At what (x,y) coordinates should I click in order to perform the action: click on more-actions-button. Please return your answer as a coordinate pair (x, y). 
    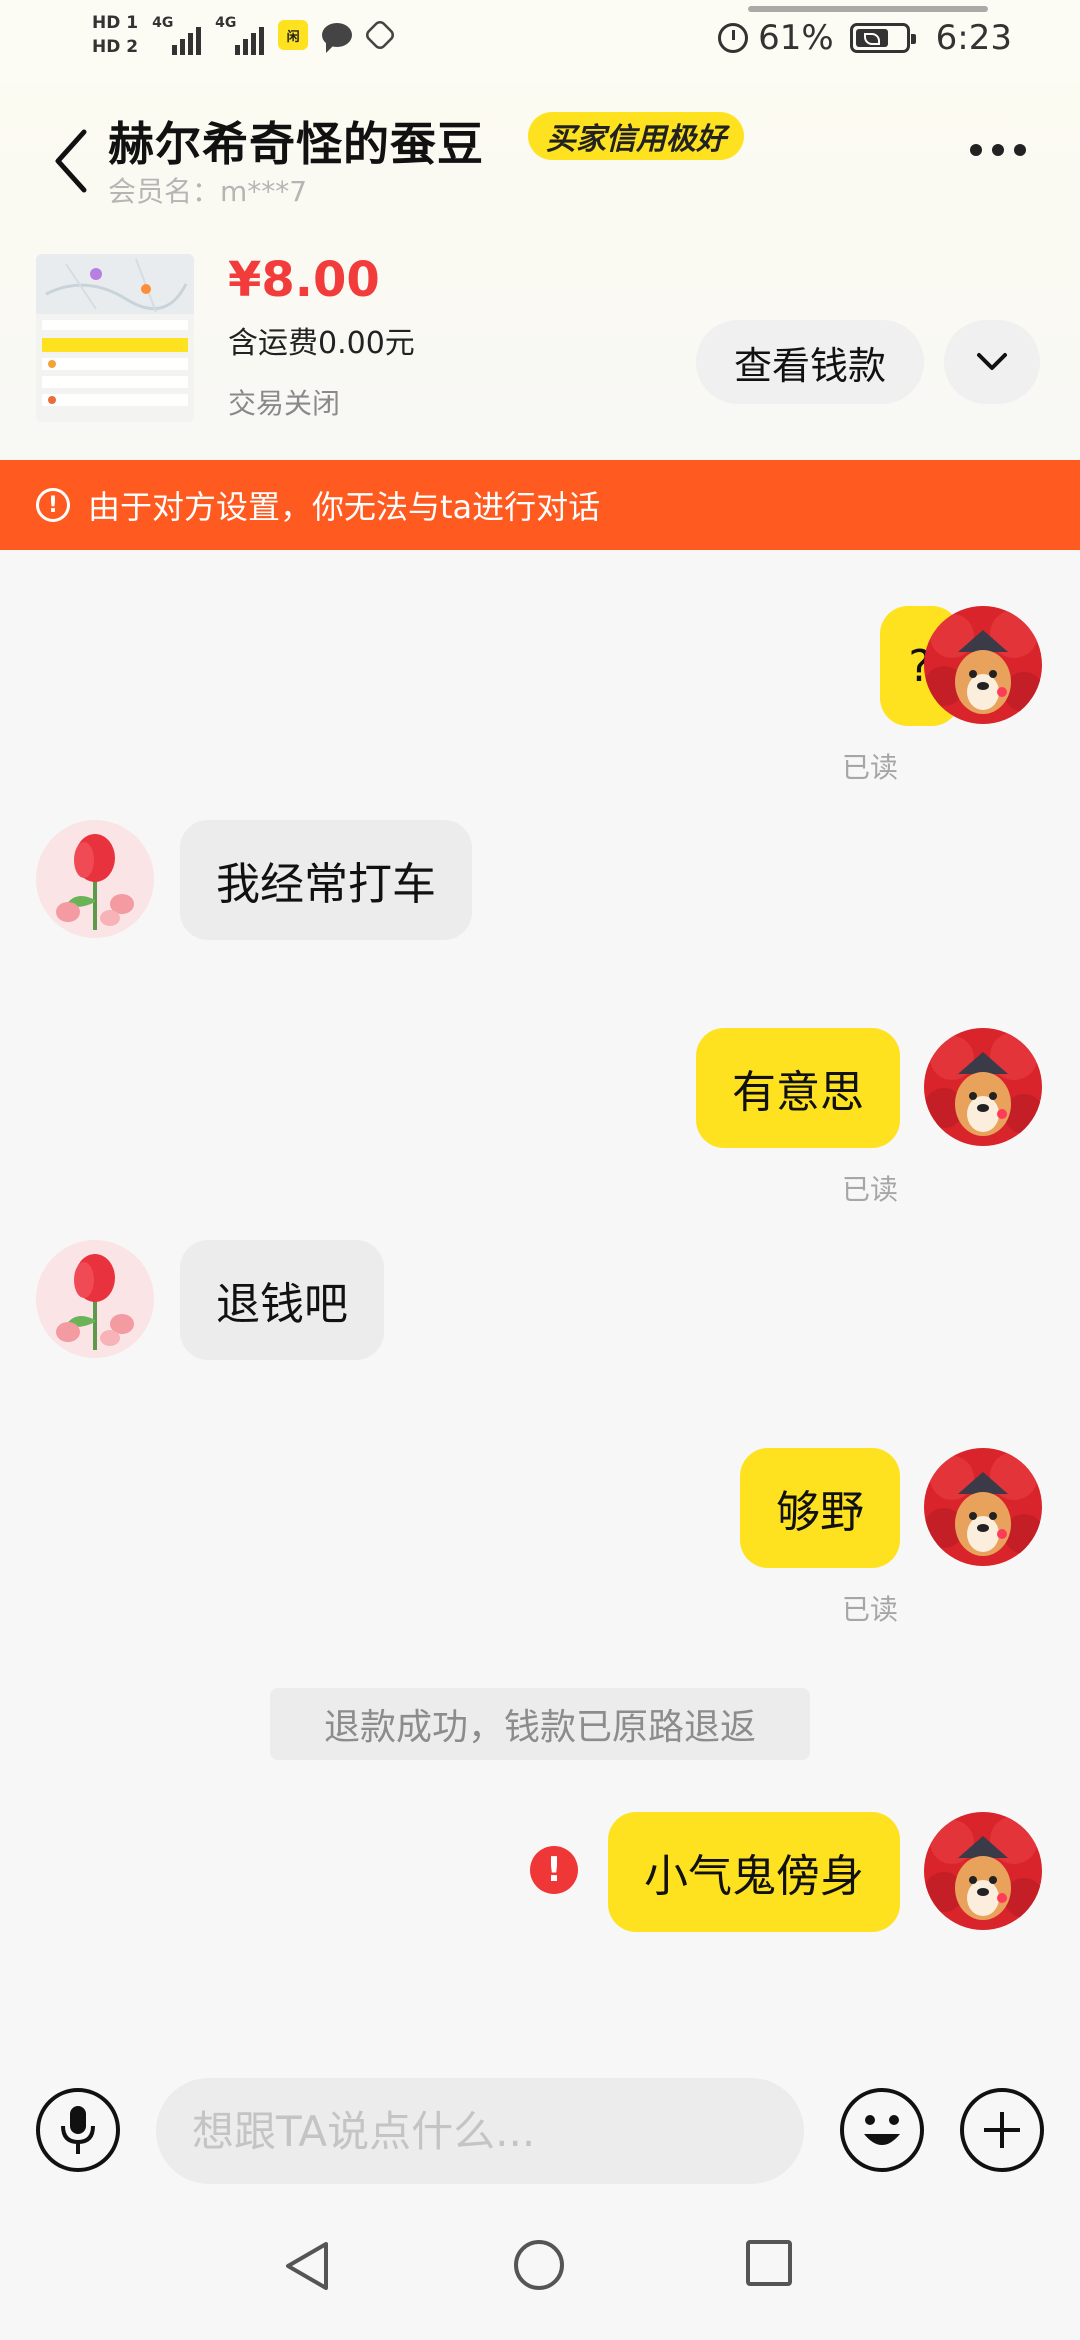
    Looking at the image, I should click on (1002, 2130).